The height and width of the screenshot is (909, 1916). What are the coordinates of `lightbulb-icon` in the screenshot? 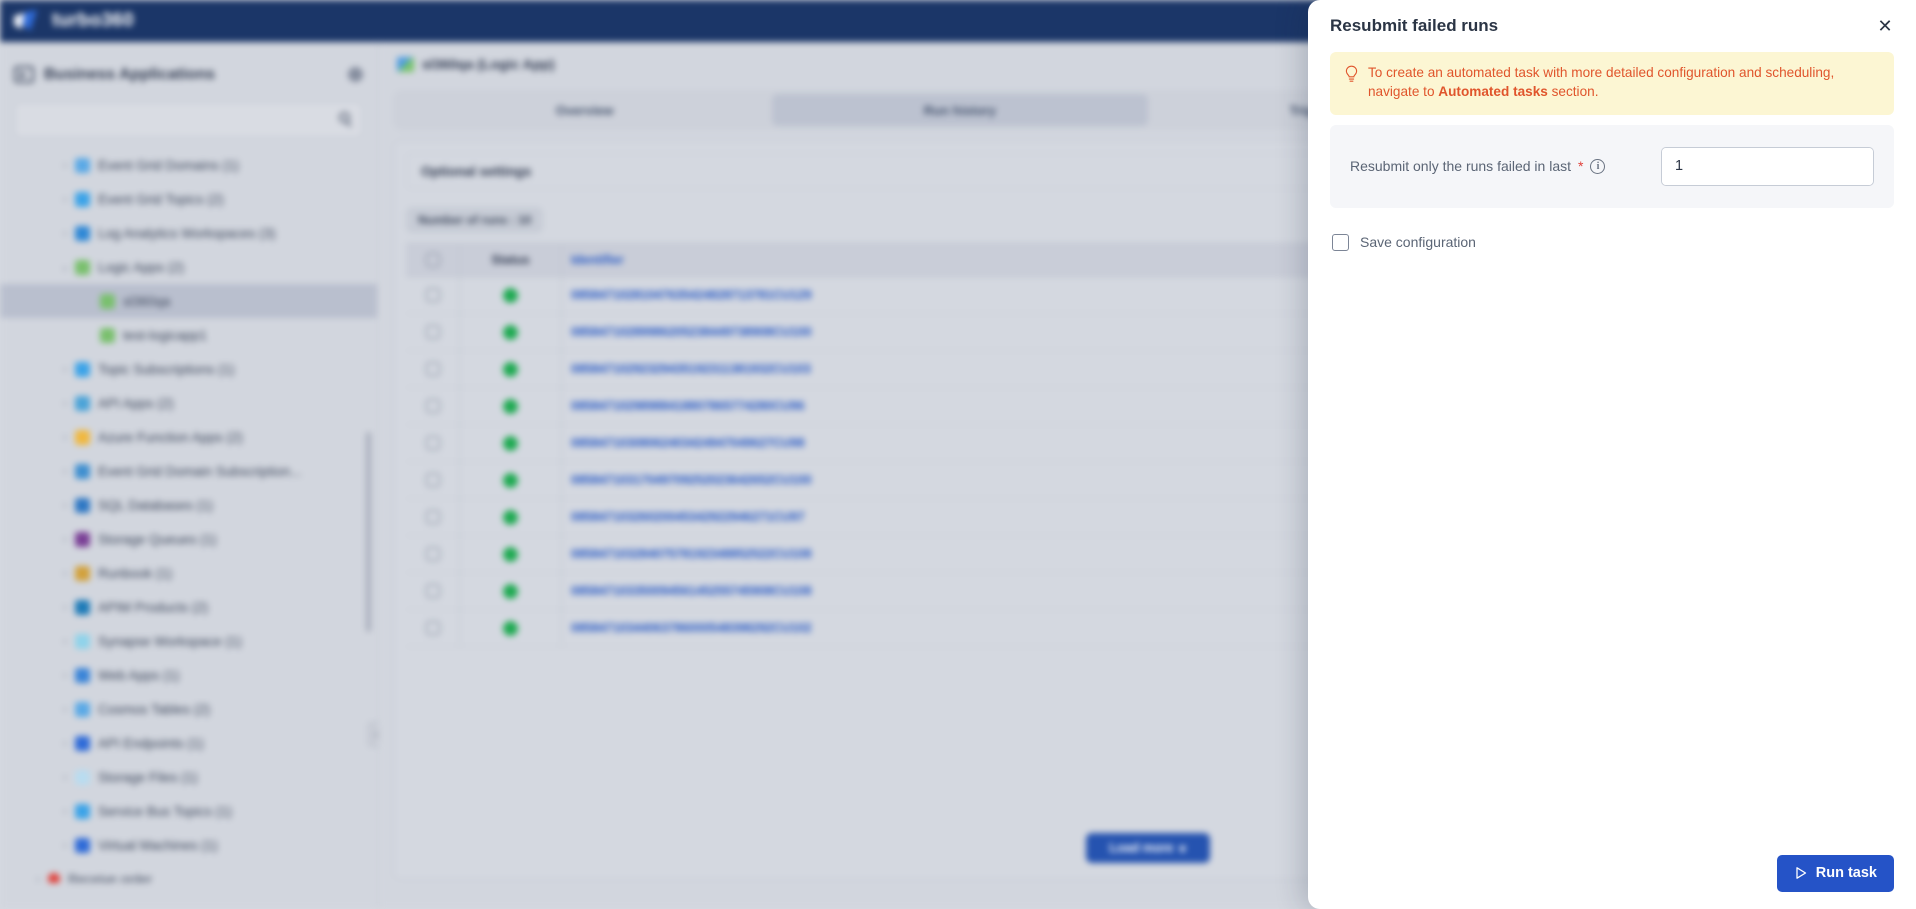 It's located at (1351, 76).